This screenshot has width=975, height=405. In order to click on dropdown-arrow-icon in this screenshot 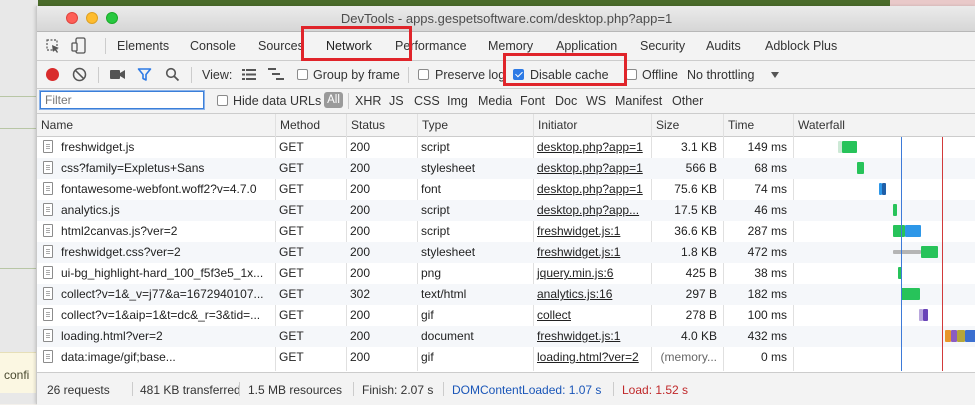, I will do `click(775, 75)`.